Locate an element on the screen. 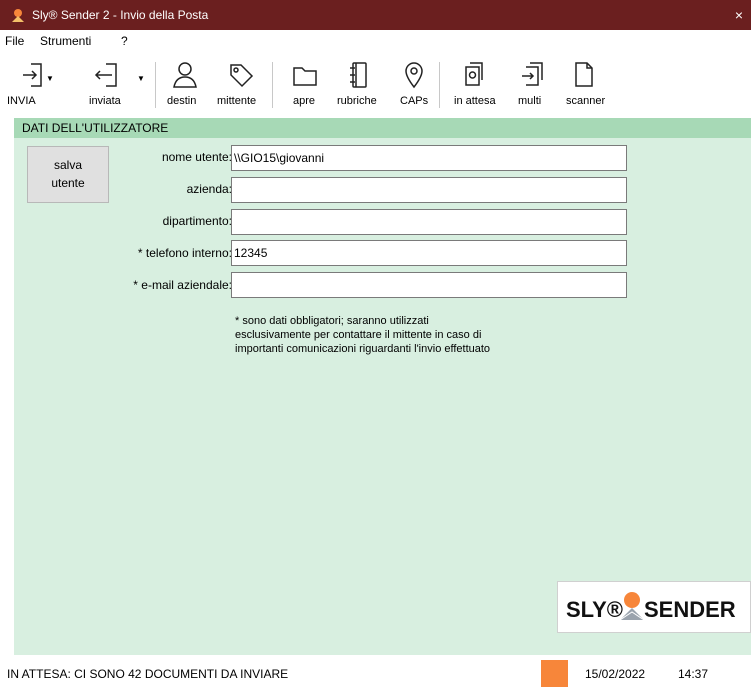 The height and width of the screenshot is (692, 751). tag-icon is located at coordinates (242, 76).